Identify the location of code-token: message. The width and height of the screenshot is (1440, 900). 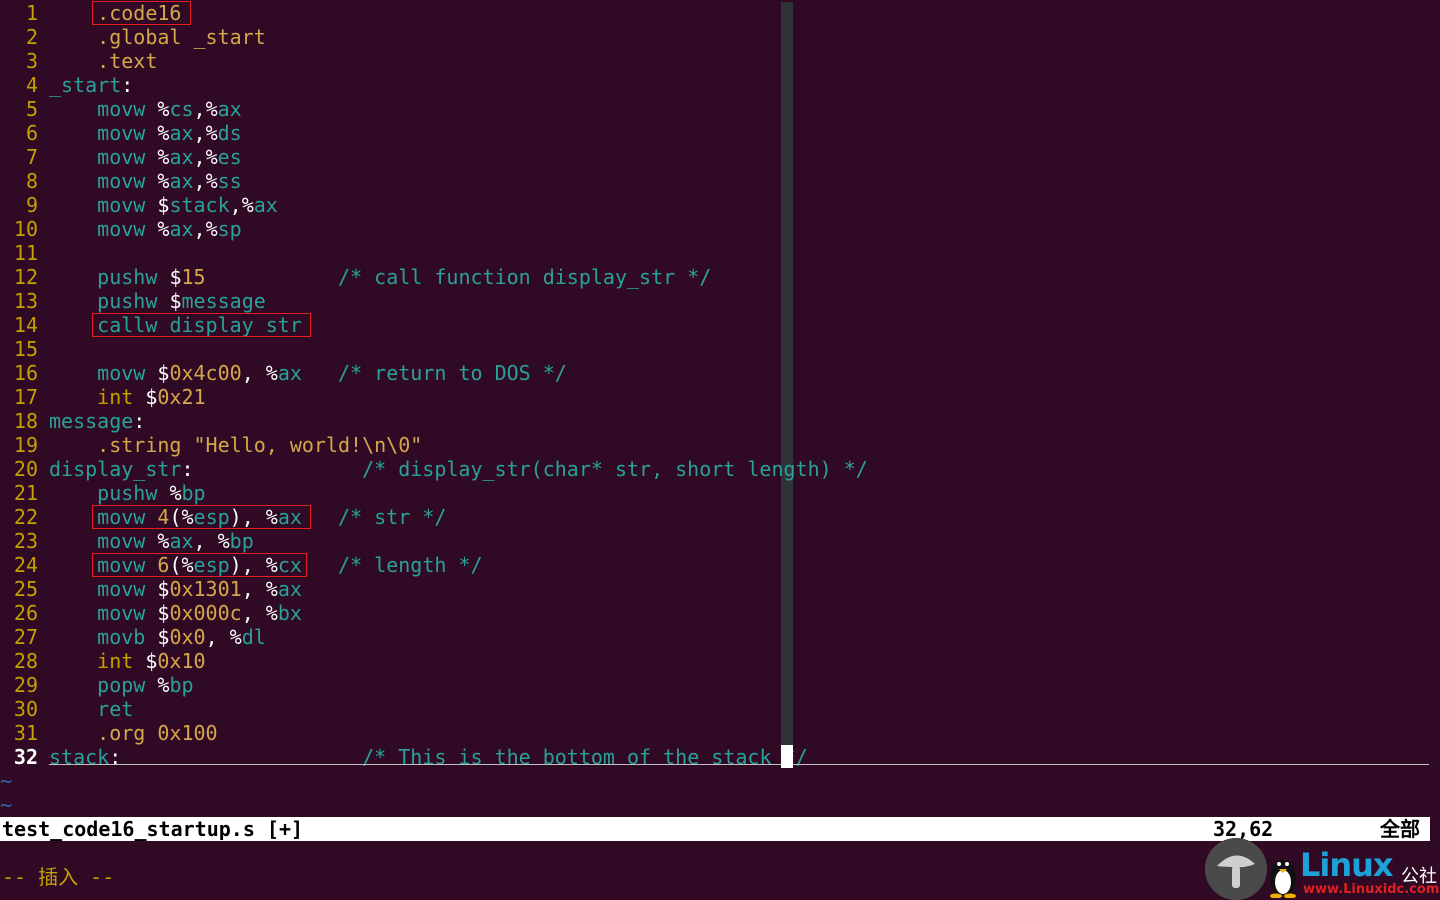
(91, 421).